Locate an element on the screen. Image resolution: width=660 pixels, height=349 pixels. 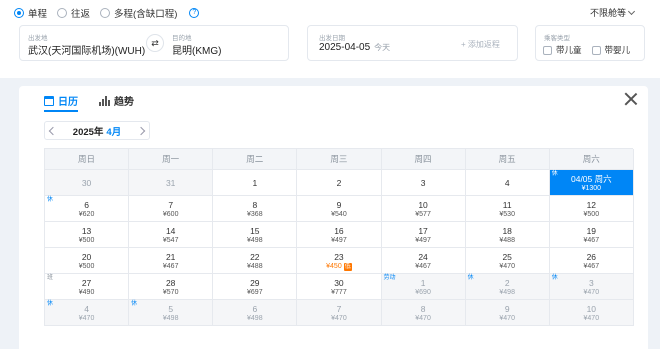
price-value: ¥467 is located at coordinates (170, 266).